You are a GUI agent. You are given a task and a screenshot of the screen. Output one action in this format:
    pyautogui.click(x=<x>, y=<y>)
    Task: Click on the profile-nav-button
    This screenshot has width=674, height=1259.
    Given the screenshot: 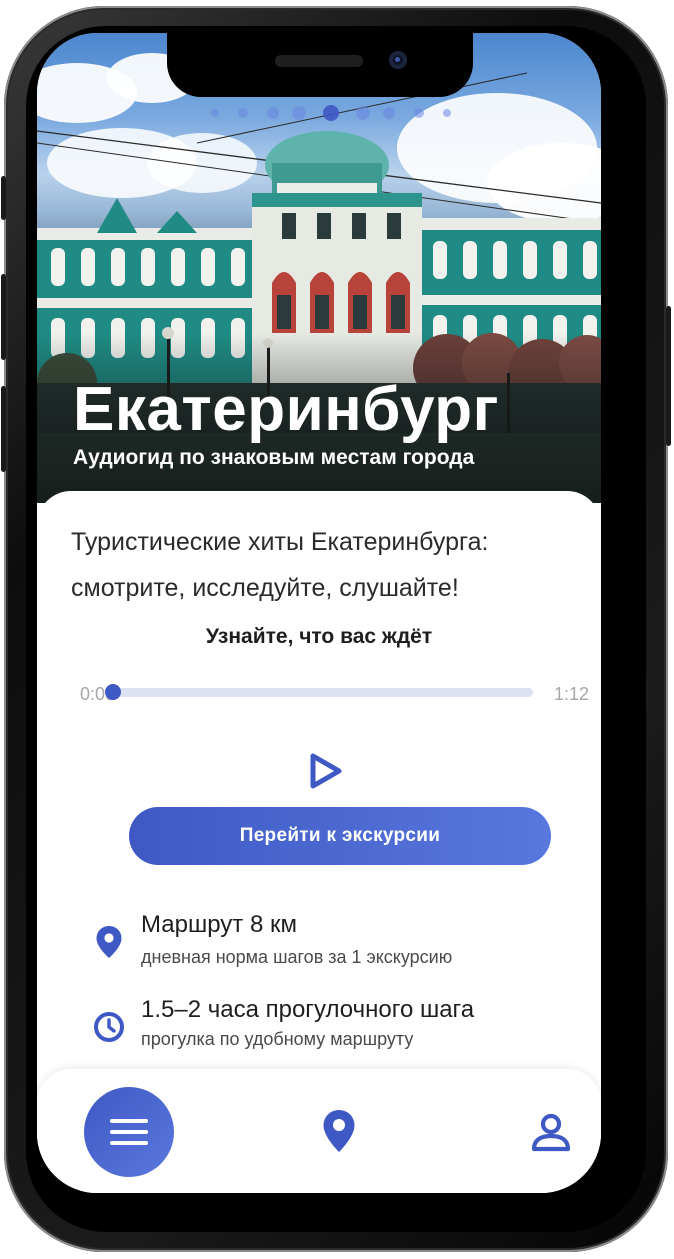 What is the action you would take?
    pyautogui.click(x=551, y=1132)
    